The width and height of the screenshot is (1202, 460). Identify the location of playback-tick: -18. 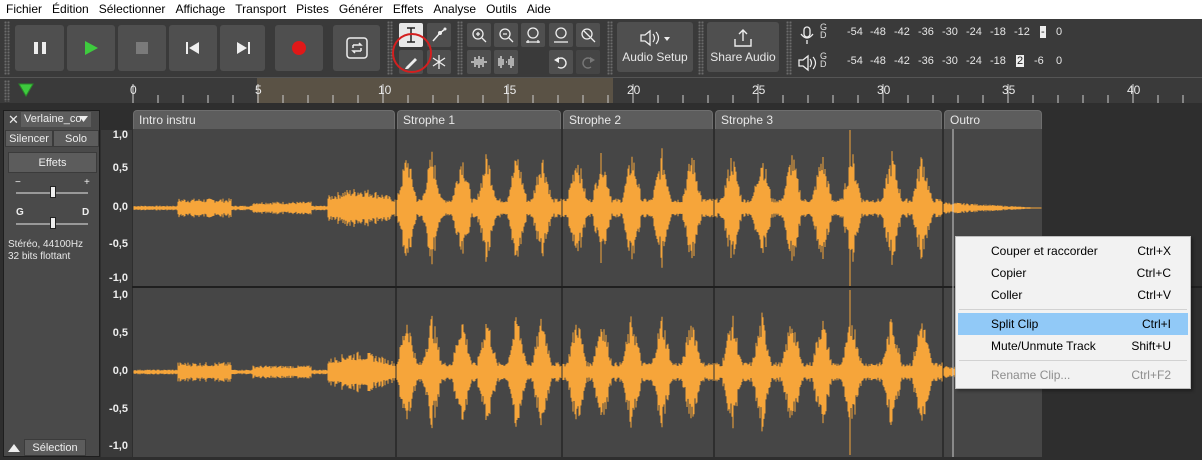
(998, 61).